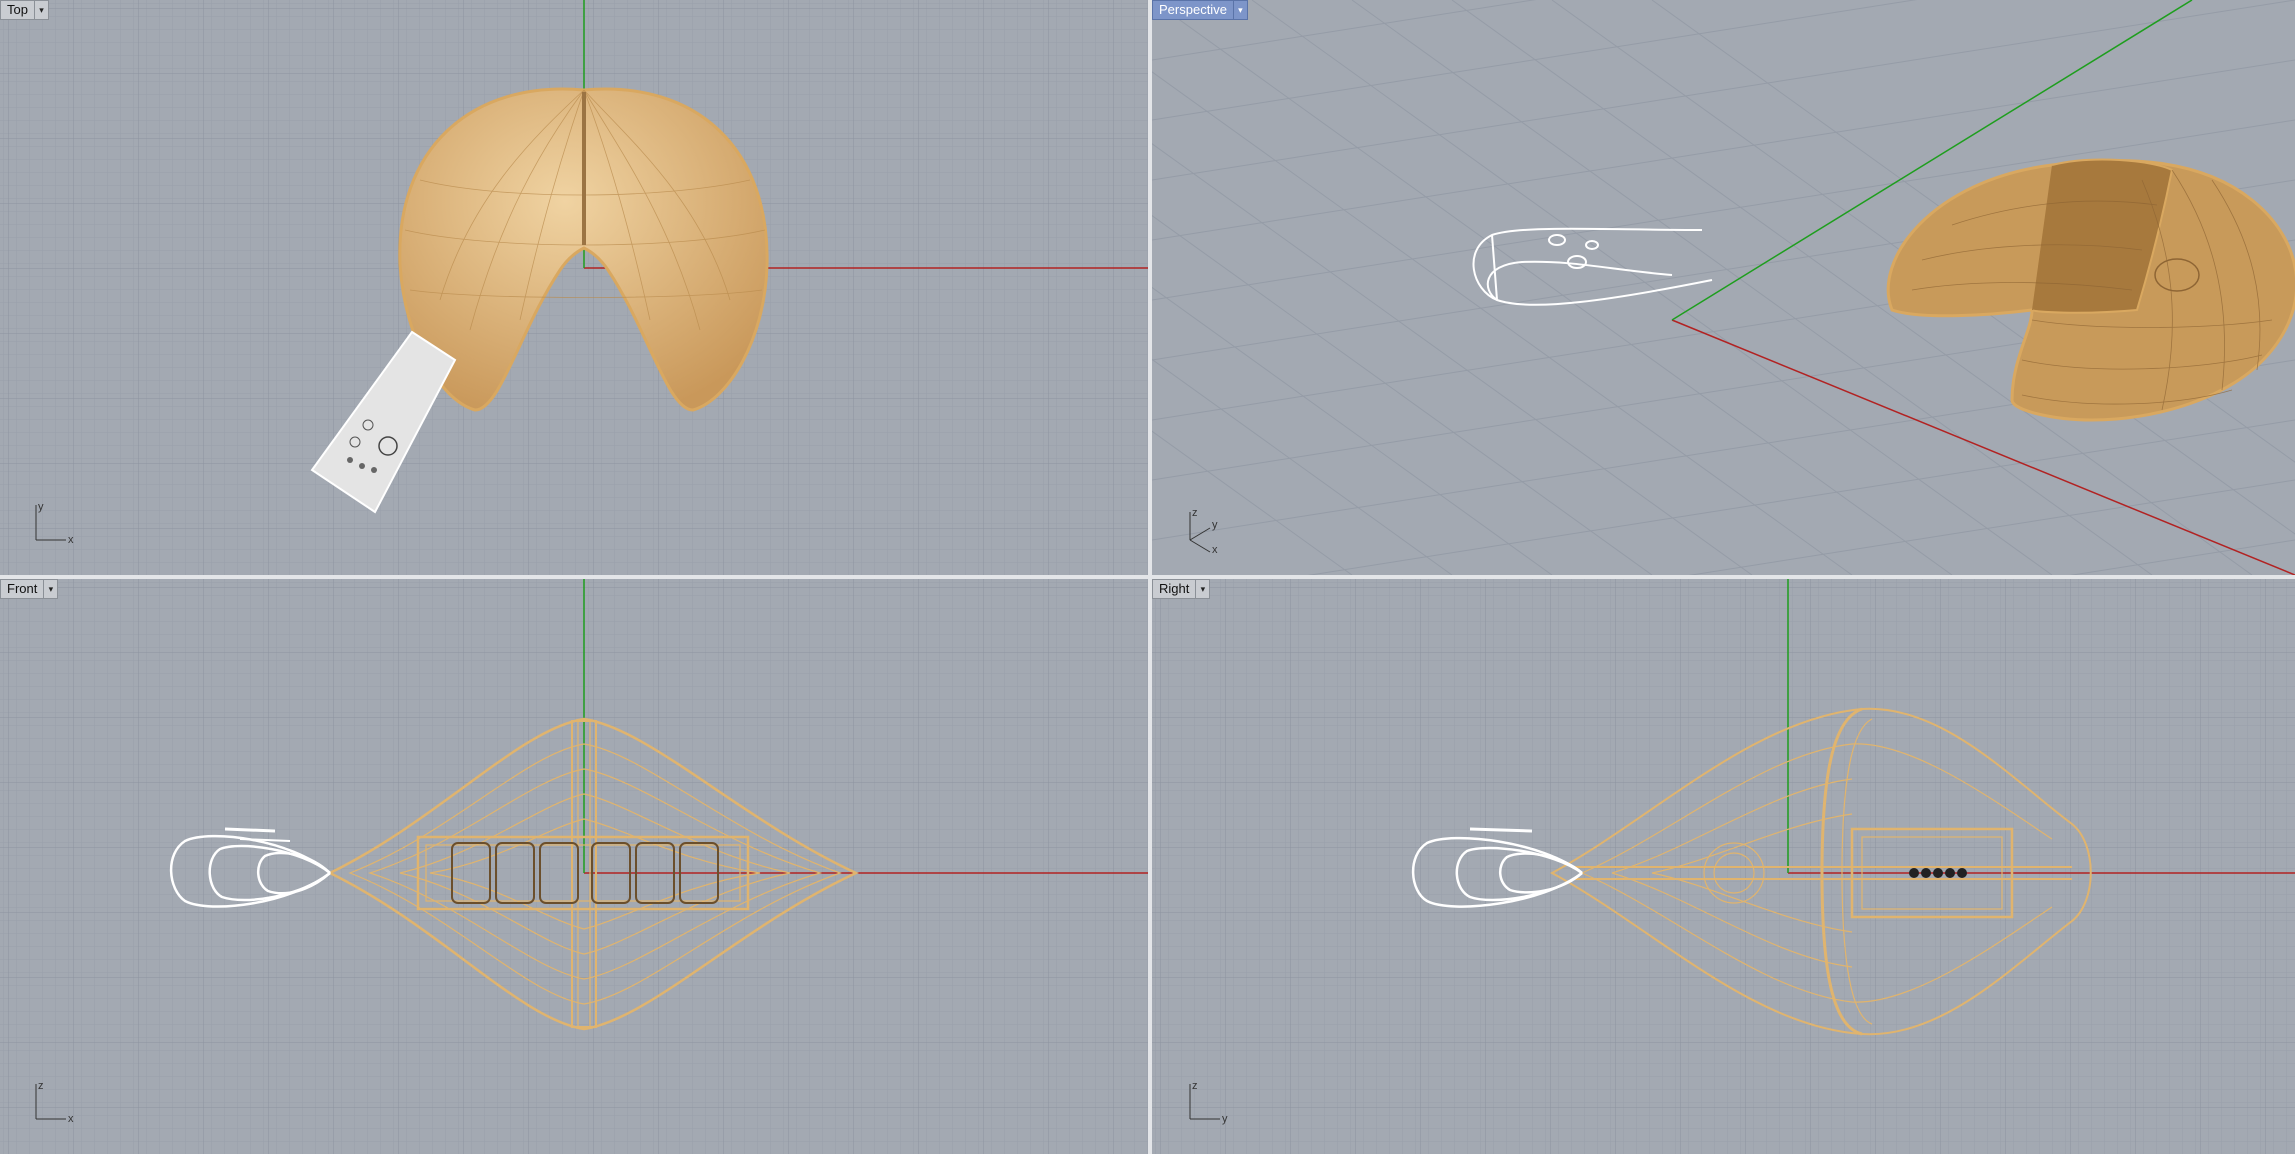 The height and width of the screenshot is (1154, 2295). I want to click on viewport-title: Perspective, so click(1193, 10).